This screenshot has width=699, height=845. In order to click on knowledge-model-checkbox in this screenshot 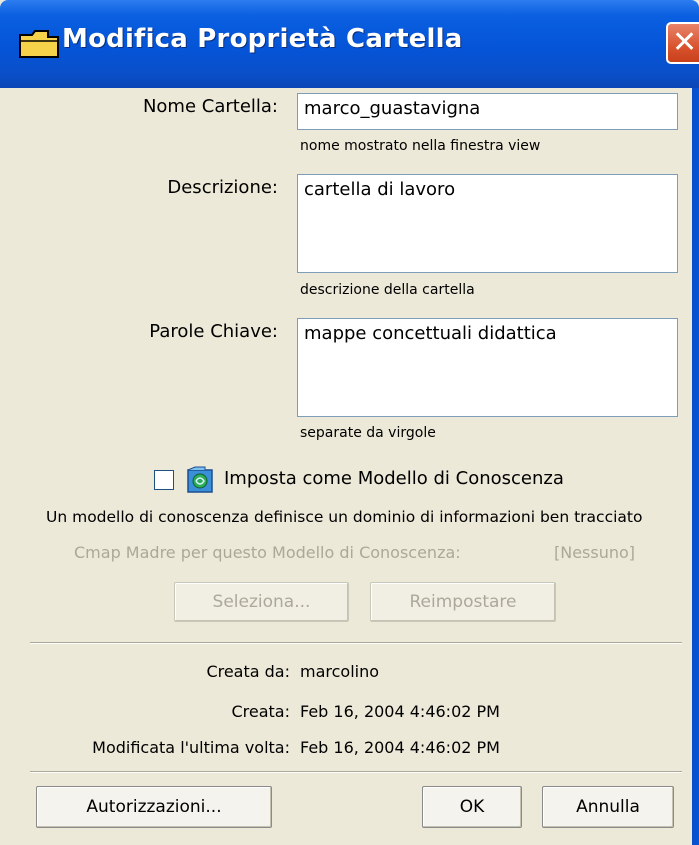, I will do `click(164, 480)`.